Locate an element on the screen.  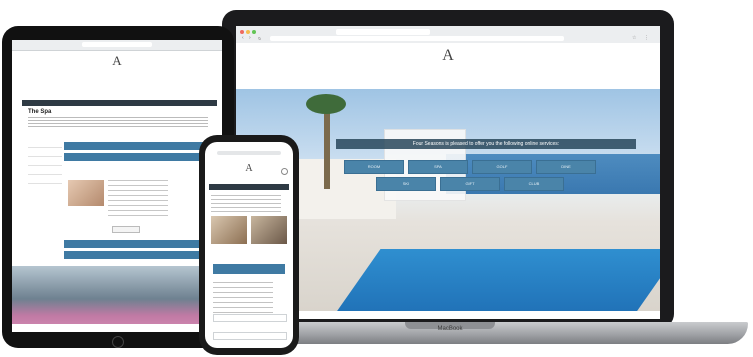
phone-action-button is located at coordinates (249, 269).